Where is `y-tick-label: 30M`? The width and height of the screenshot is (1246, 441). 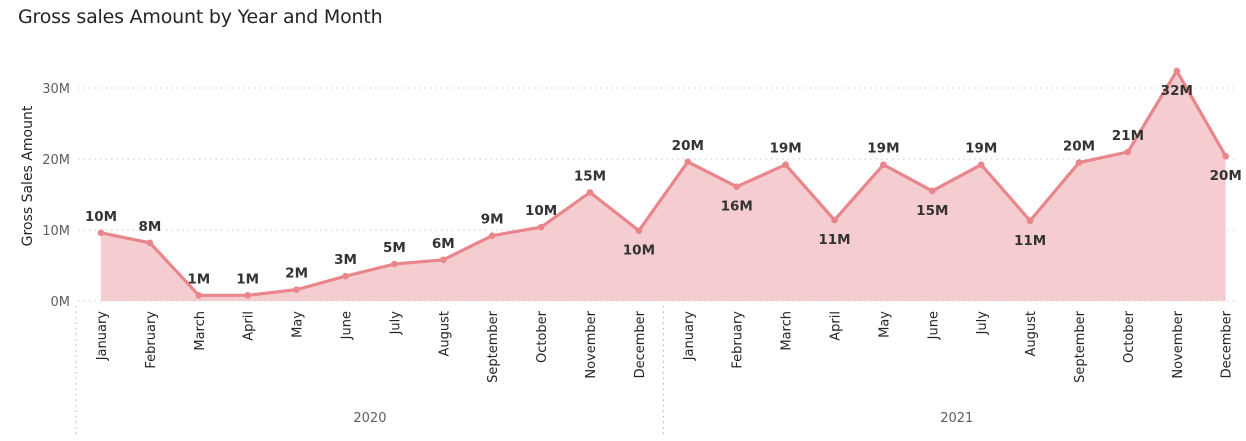
y-tick-label: 30M is located at coordinates (56, 89).